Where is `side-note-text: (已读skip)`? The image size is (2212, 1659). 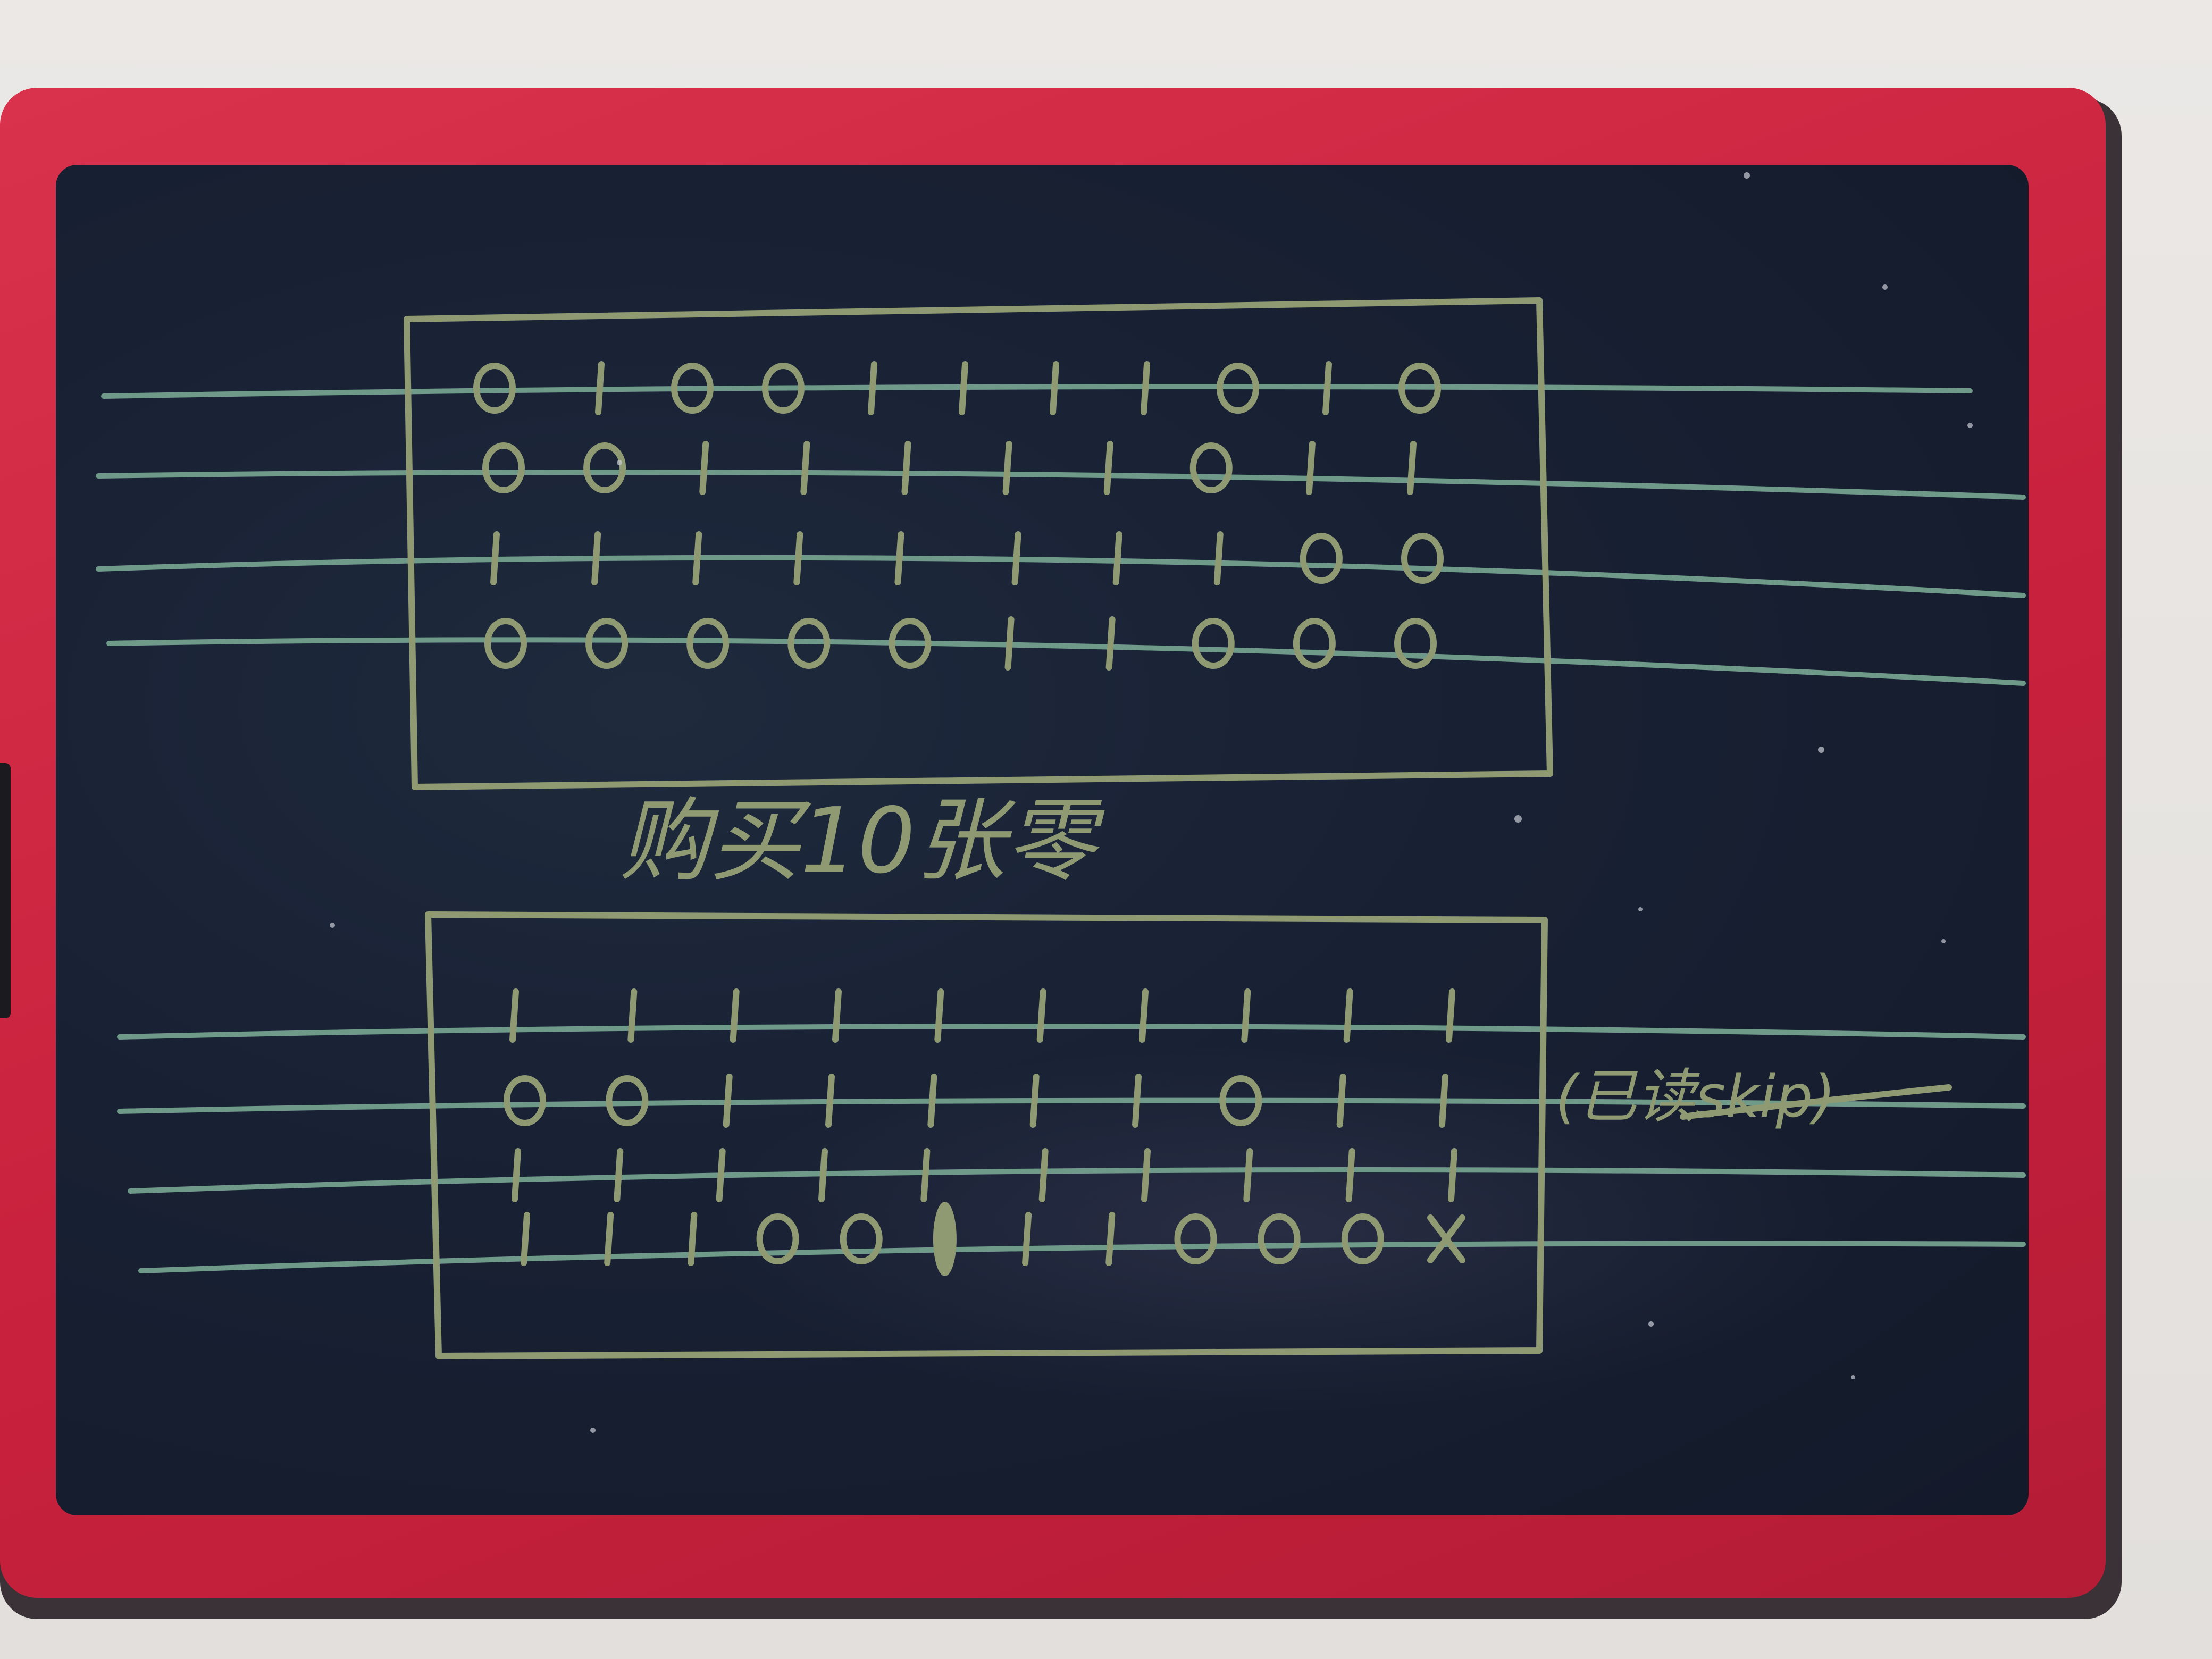
side-note-text: (已读skip) is located at coordinates (1695, 1096).